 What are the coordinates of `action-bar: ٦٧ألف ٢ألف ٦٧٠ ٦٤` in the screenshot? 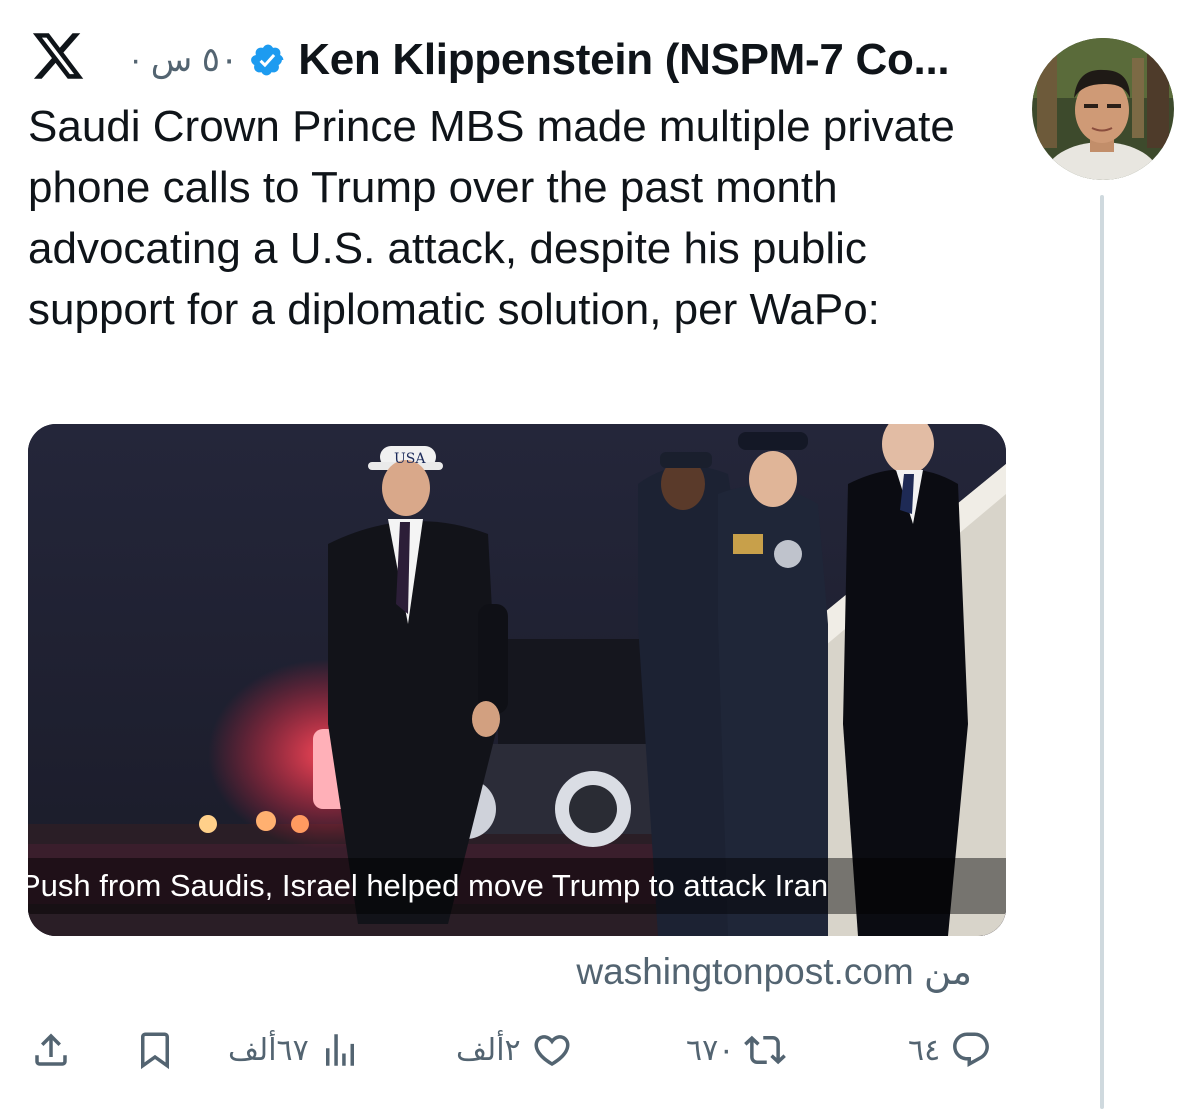 It's located at (518, 1050).